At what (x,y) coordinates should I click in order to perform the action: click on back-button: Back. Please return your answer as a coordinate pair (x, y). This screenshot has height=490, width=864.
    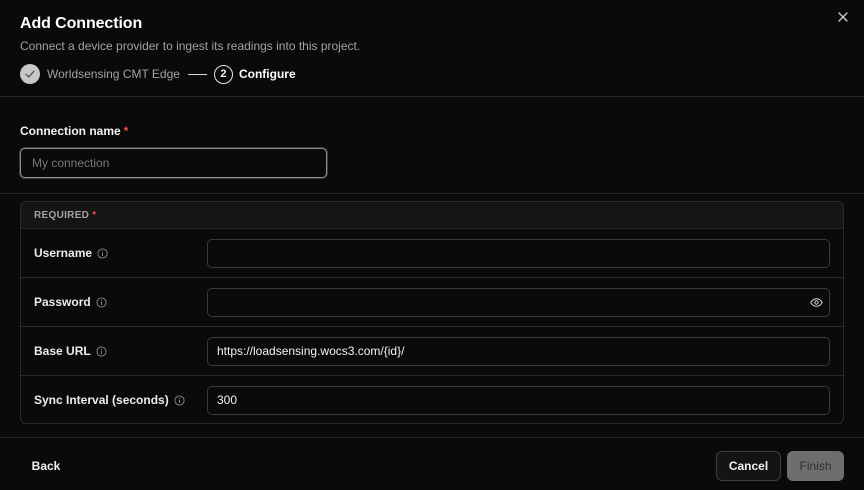
    Looking at the image, I should click on (46, 466).